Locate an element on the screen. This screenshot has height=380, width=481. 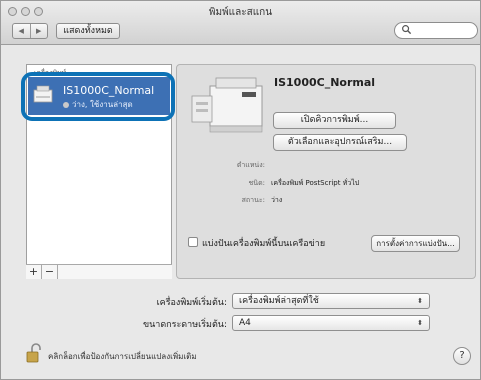
show-all-button: แสดงทั้งหมด is located at coordinates (88, 31).